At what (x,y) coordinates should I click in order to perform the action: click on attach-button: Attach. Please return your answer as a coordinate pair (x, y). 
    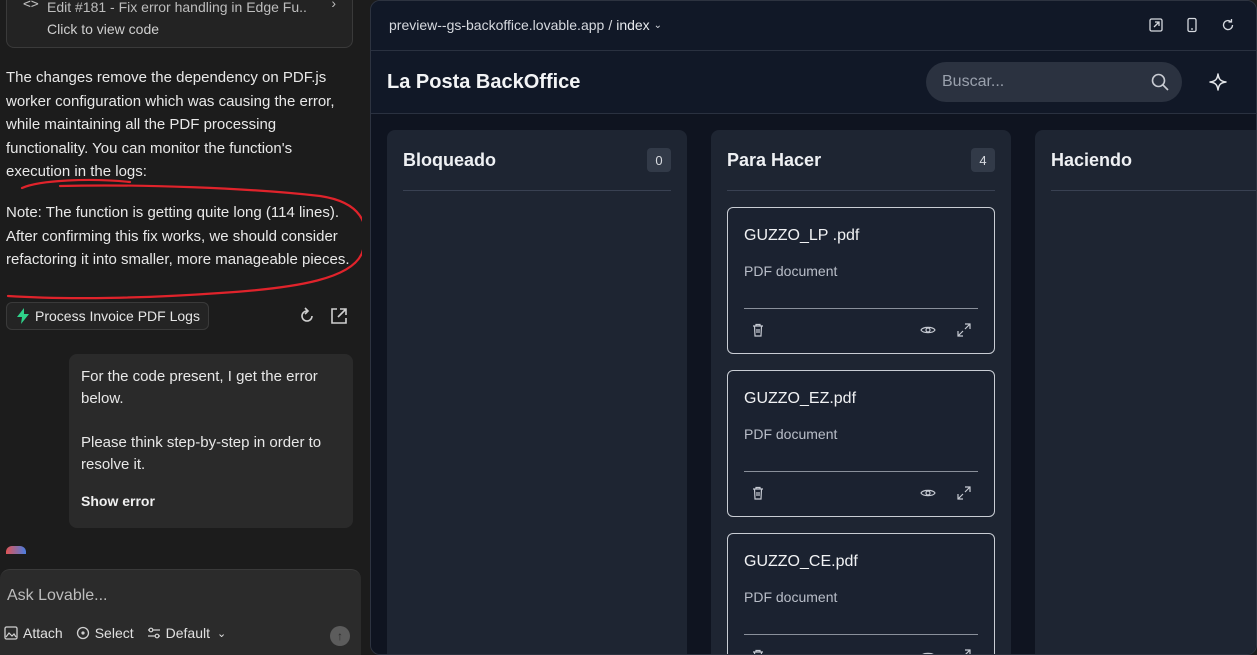
    Looking at the image, I should click on (33, 633).